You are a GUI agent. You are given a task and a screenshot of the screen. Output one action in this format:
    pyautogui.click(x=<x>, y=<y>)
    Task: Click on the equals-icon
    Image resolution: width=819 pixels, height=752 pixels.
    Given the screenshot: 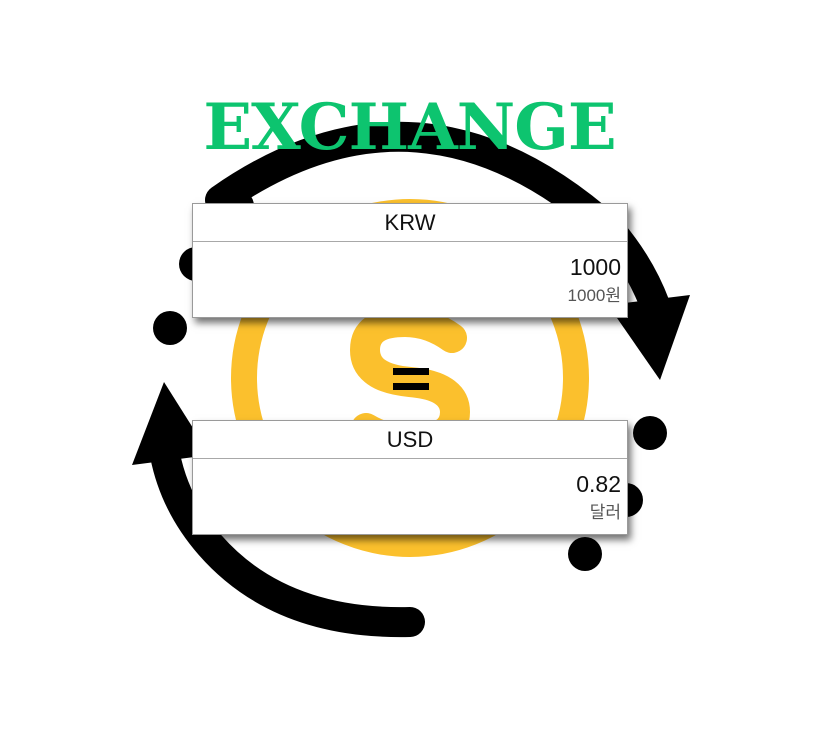 What is the action you would take?
    pyautogui.click(x=411, y=379)
    